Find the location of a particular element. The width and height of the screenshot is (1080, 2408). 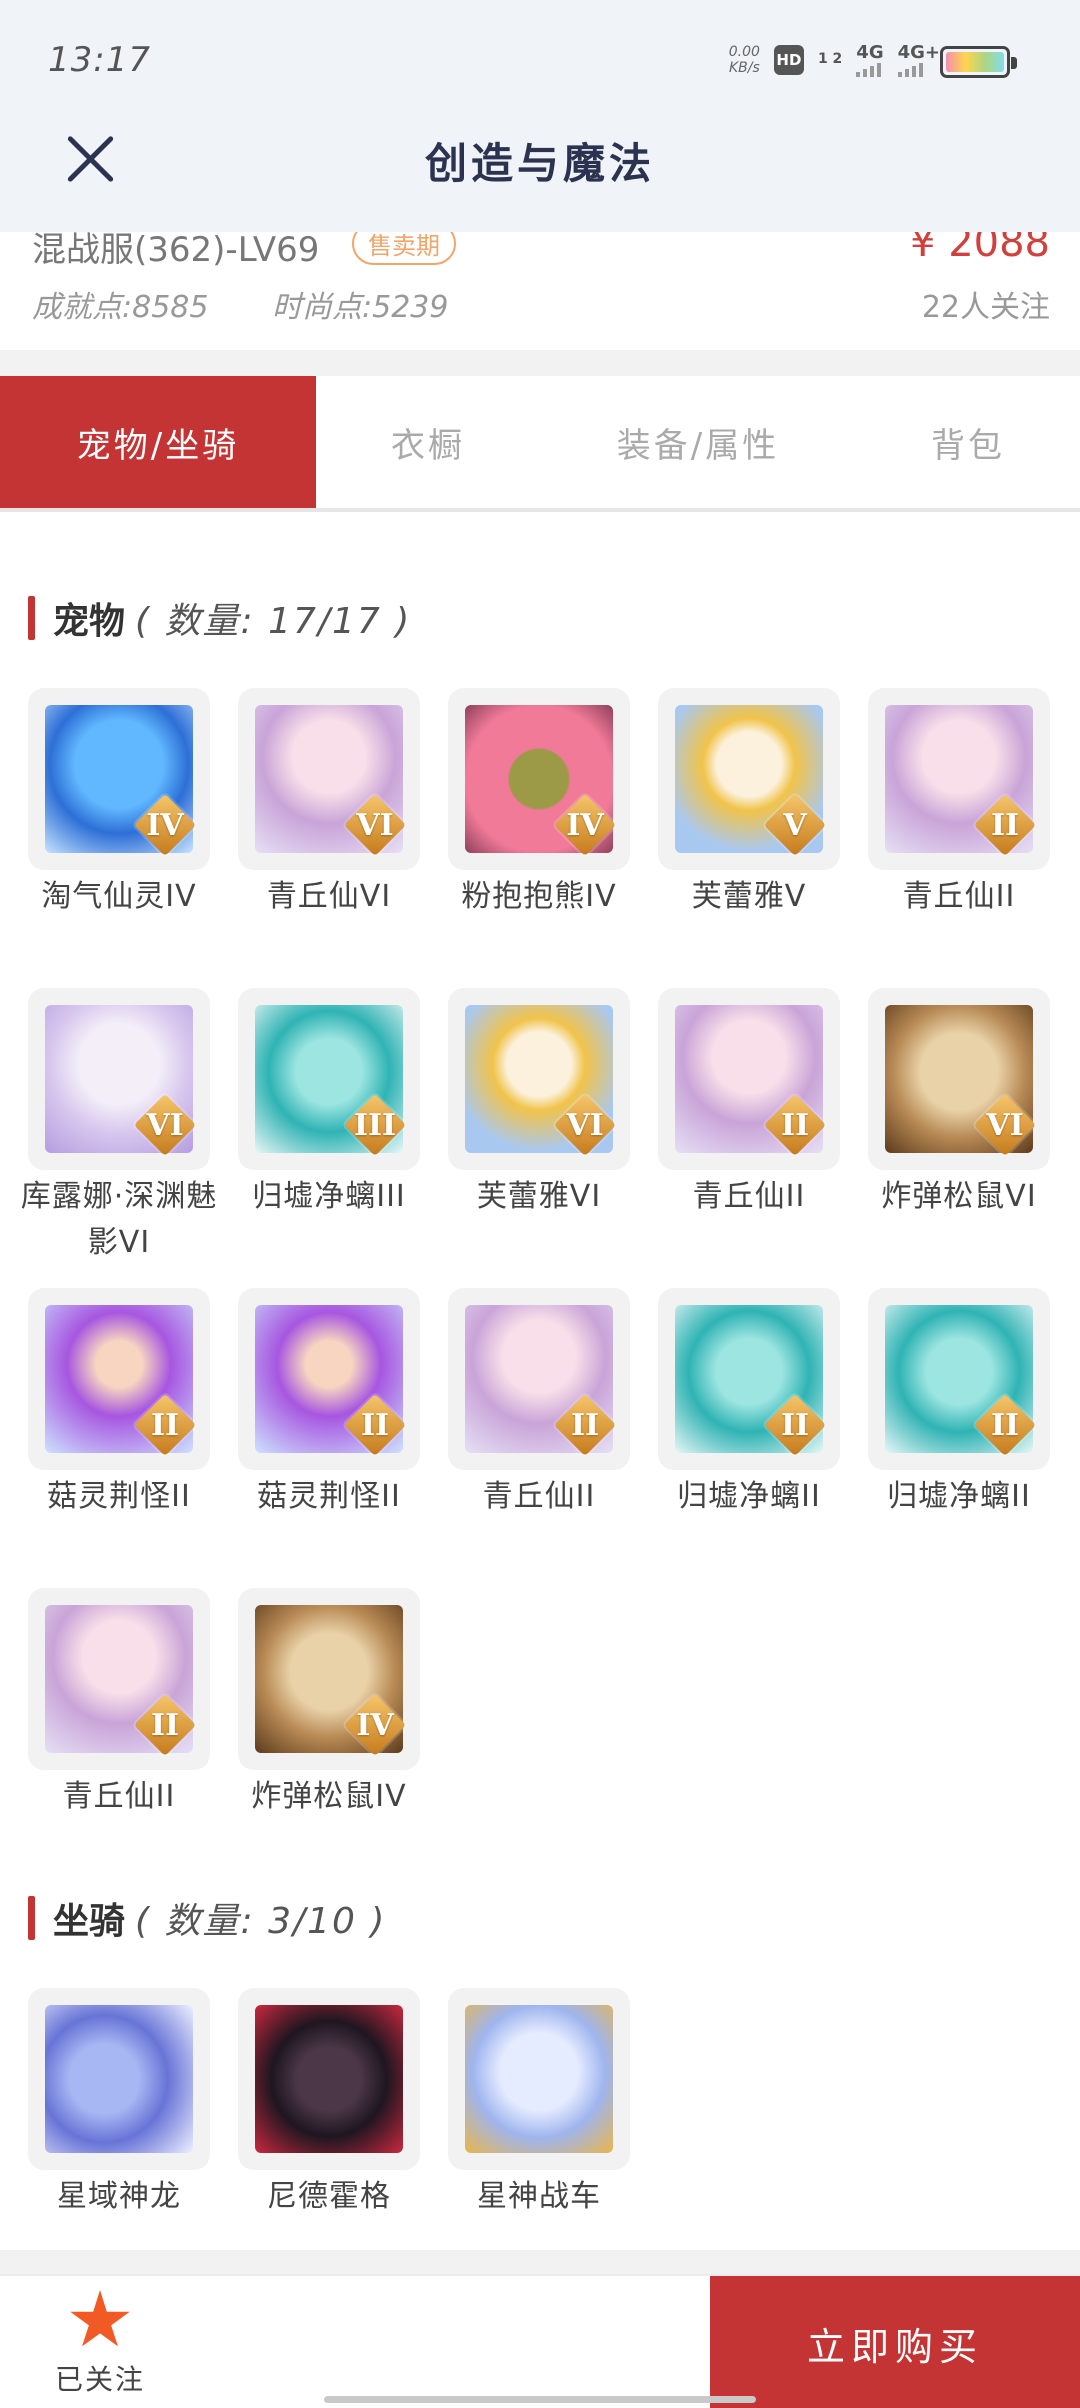

signal-icon-2: 4G+ is located at coordinates (918, 59).